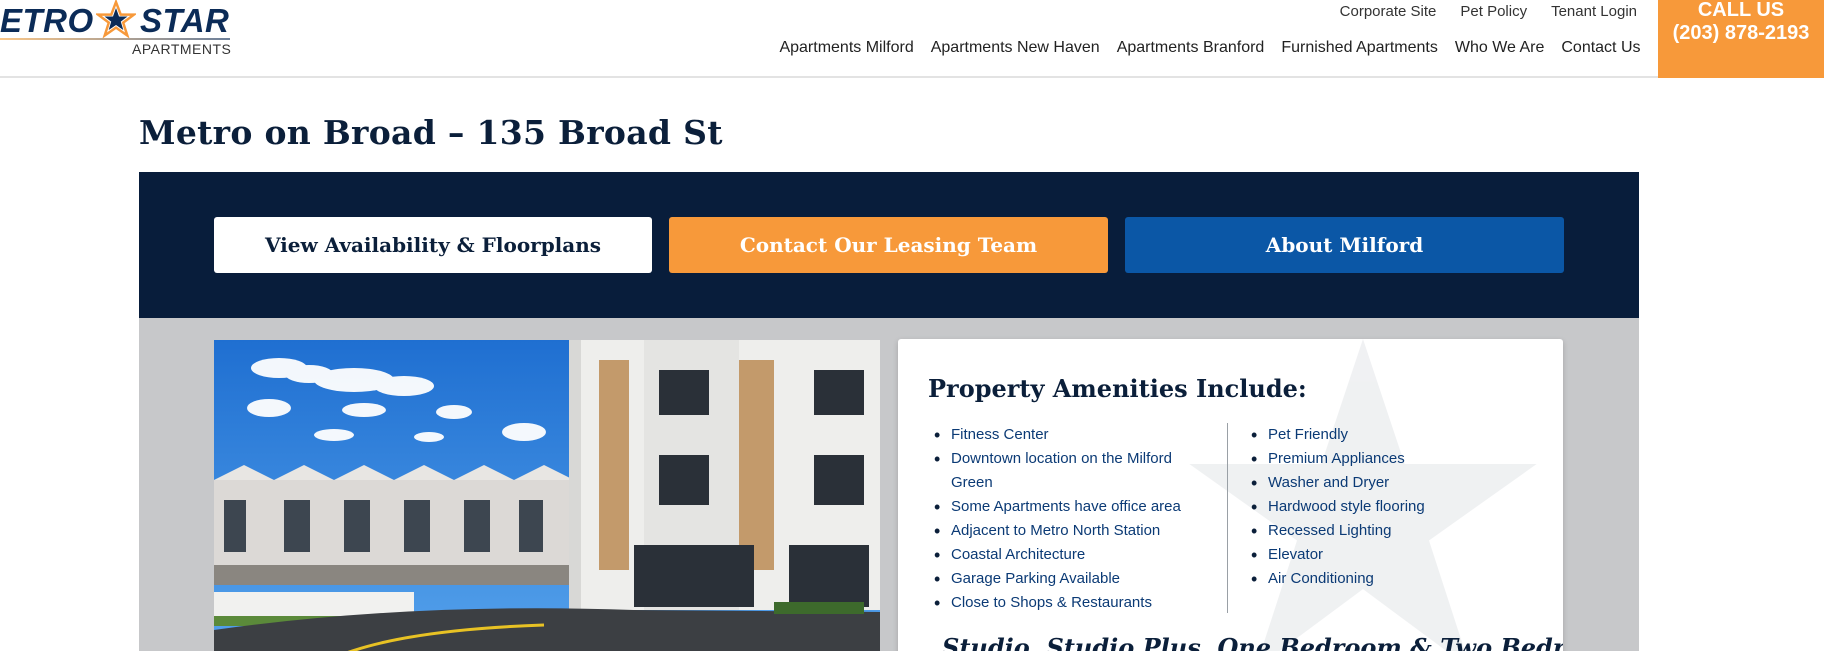  I want to click on list-item: Premium Appliances, so click(1370, 459).